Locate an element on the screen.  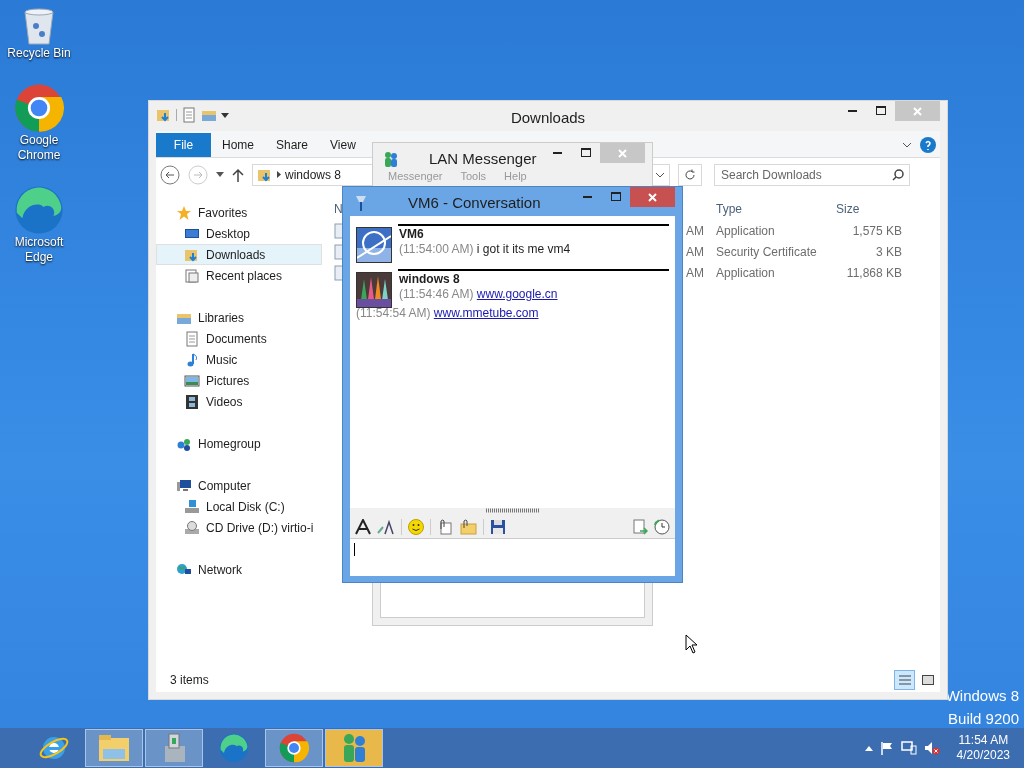
star-icon is located at coordinates (184, 212).